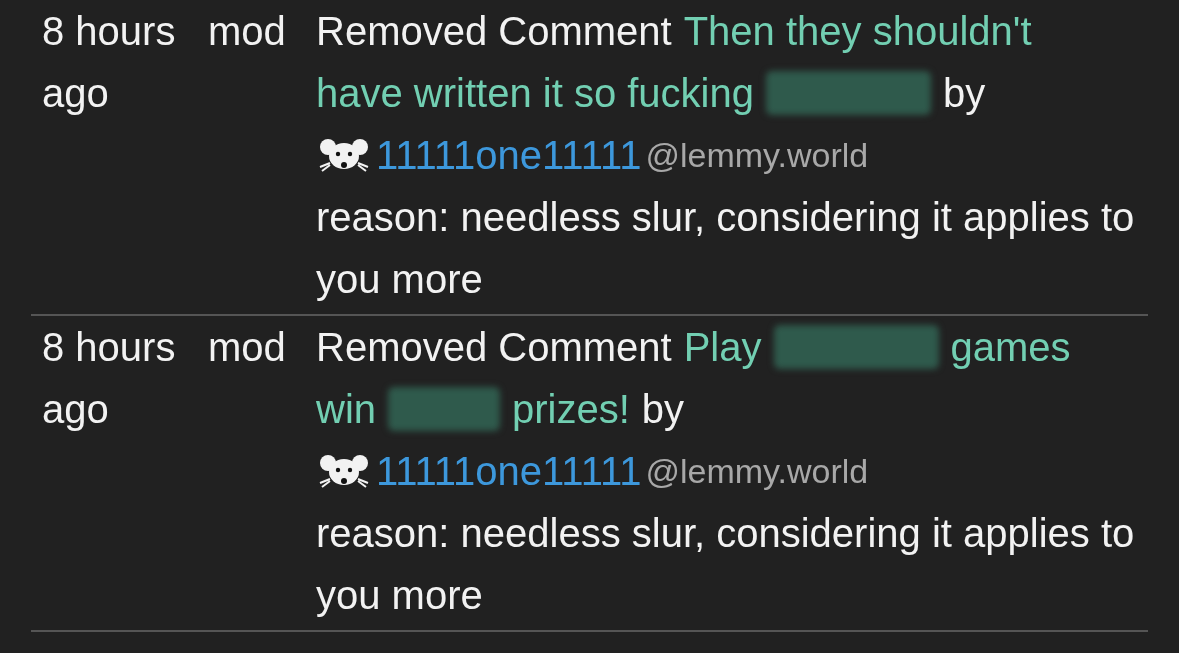 Image resolution: width=1179 pixels, height=653 pixels. I want to click on comment-link: prizes!, so click(571, 409).